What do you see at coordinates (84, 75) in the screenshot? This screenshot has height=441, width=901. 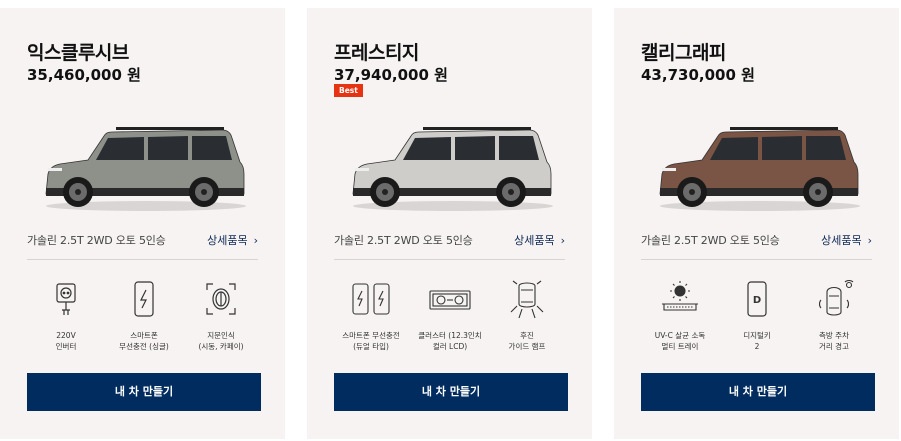 I see `trim-price: 35,460,000 원` at bounding box center [84, 75].